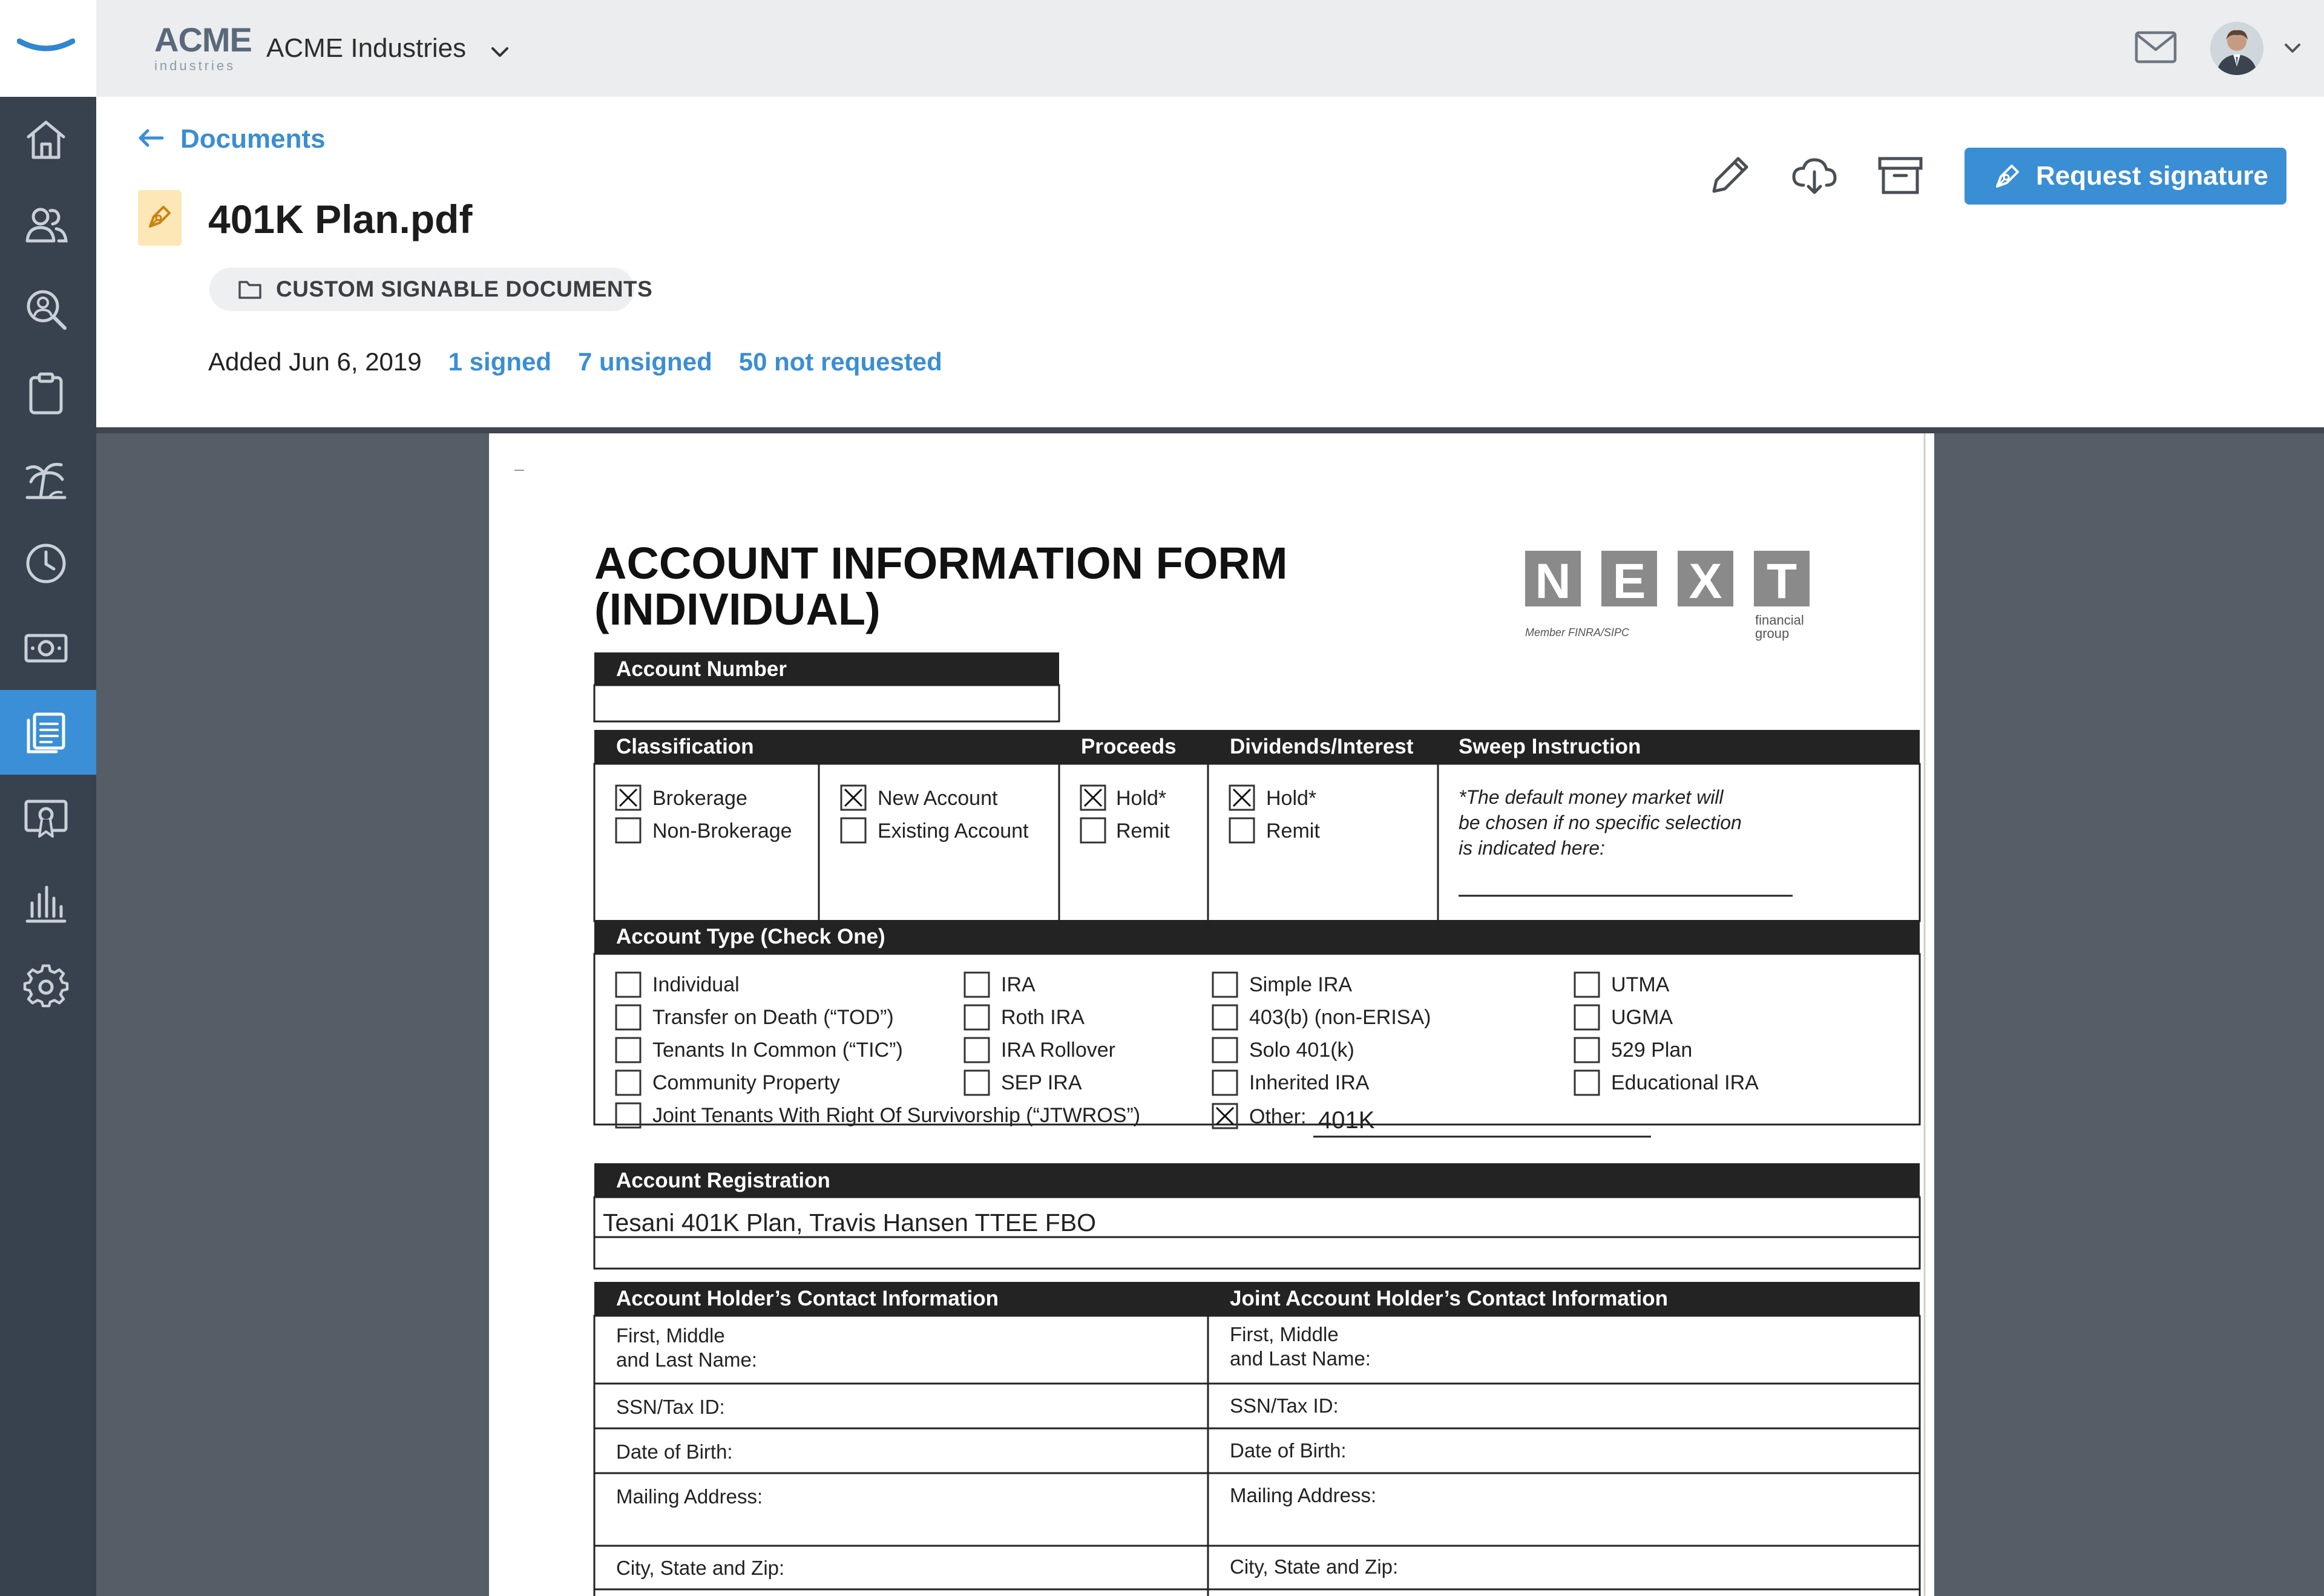 This screenshot has height=1596, width=2324. What do you see at coordinates (628, 1050) in the screenshot?
I see `checkbox-tic` at bounding box center [628, 1050].